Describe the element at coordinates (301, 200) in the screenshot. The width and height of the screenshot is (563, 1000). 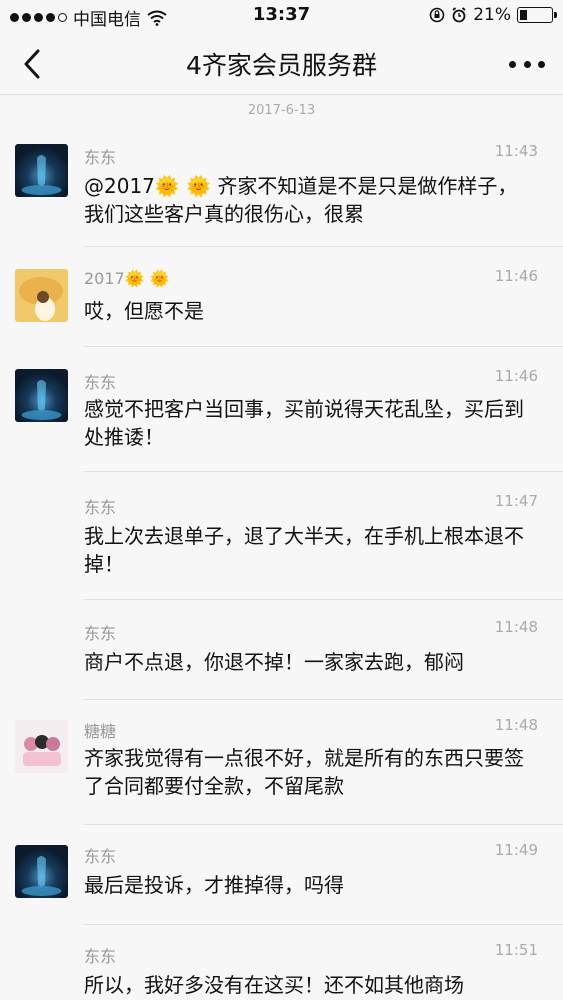
I see `message-text: @2017🌞 🌞 齐家不知道是不是只是做作样子，我们这些客户真的很伤心，很累` at that location.